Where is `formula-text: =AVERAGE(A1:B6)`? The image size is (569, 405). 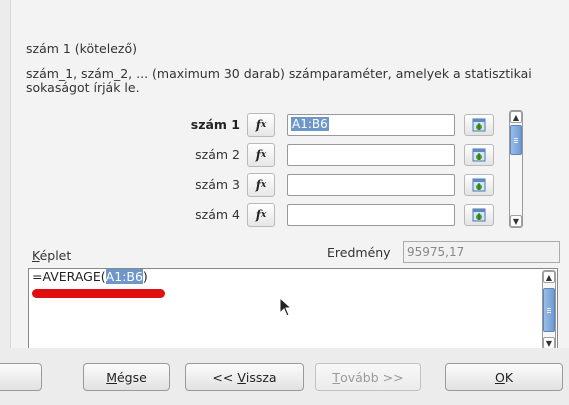 formula-text: =AVERAGE(A1:B6) is located at coordinates (90, 276).